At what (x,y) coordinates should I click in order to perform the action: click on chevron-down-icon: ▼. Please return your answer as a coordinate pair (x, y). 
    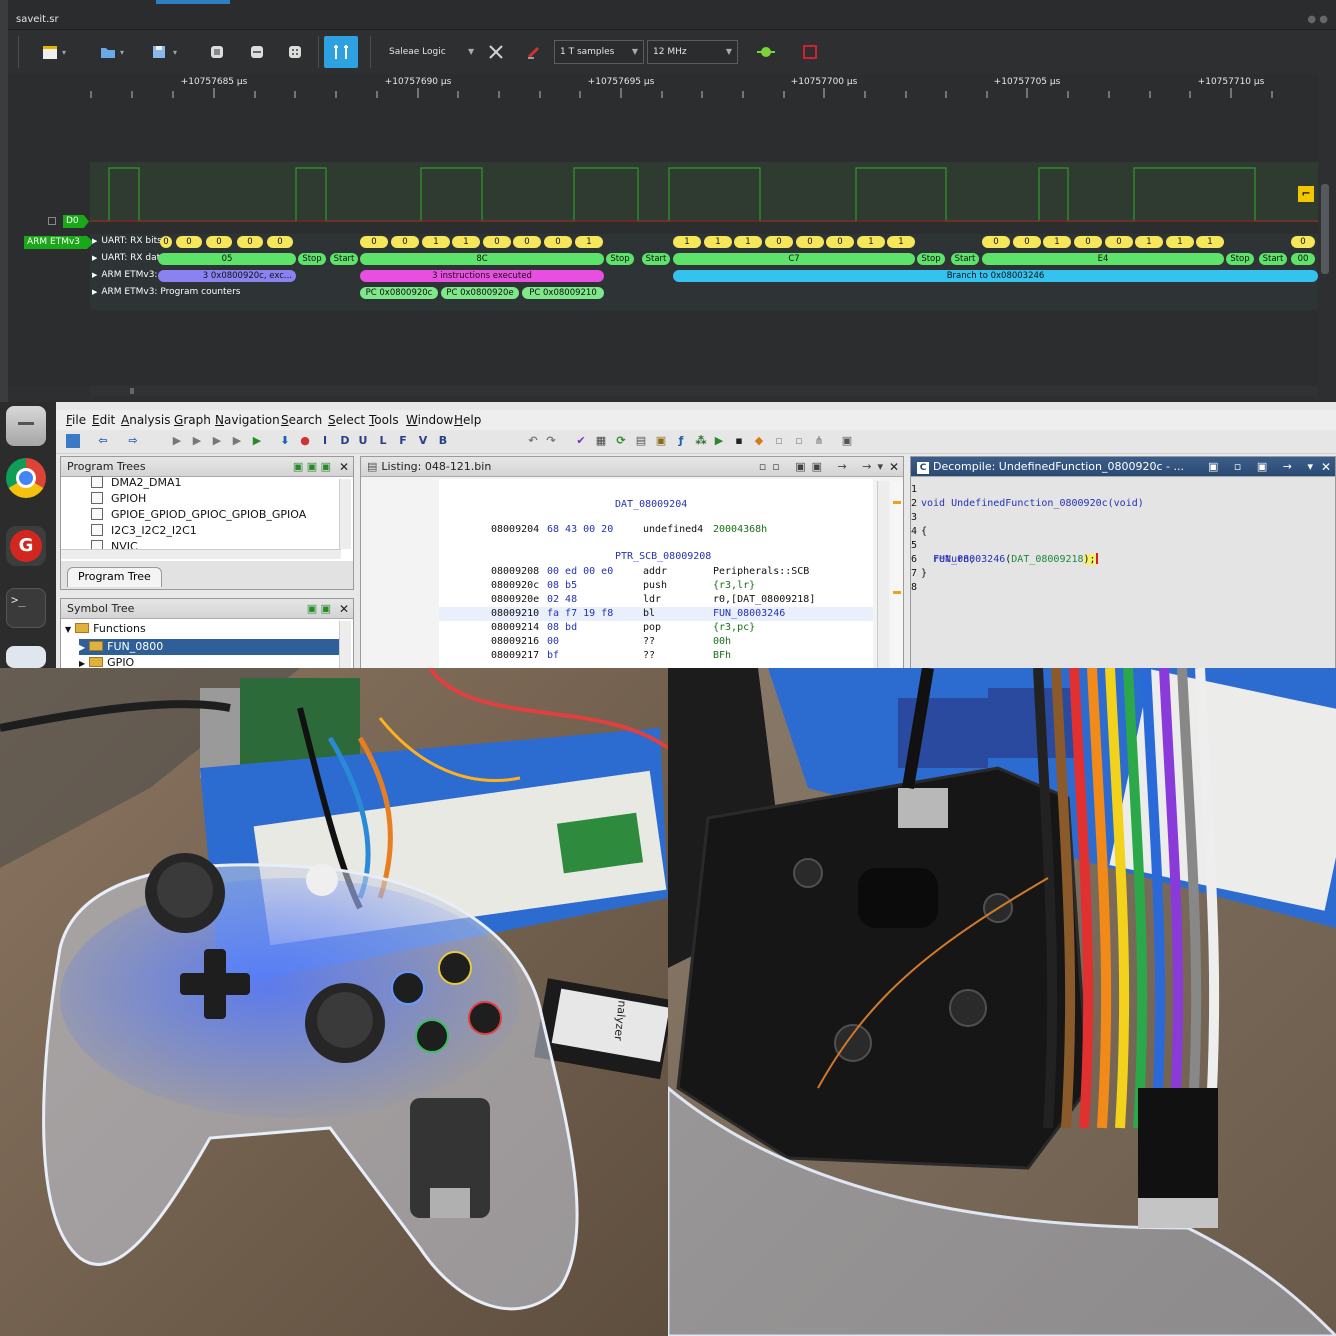
    Looking at the image, I should click on (471, 52).